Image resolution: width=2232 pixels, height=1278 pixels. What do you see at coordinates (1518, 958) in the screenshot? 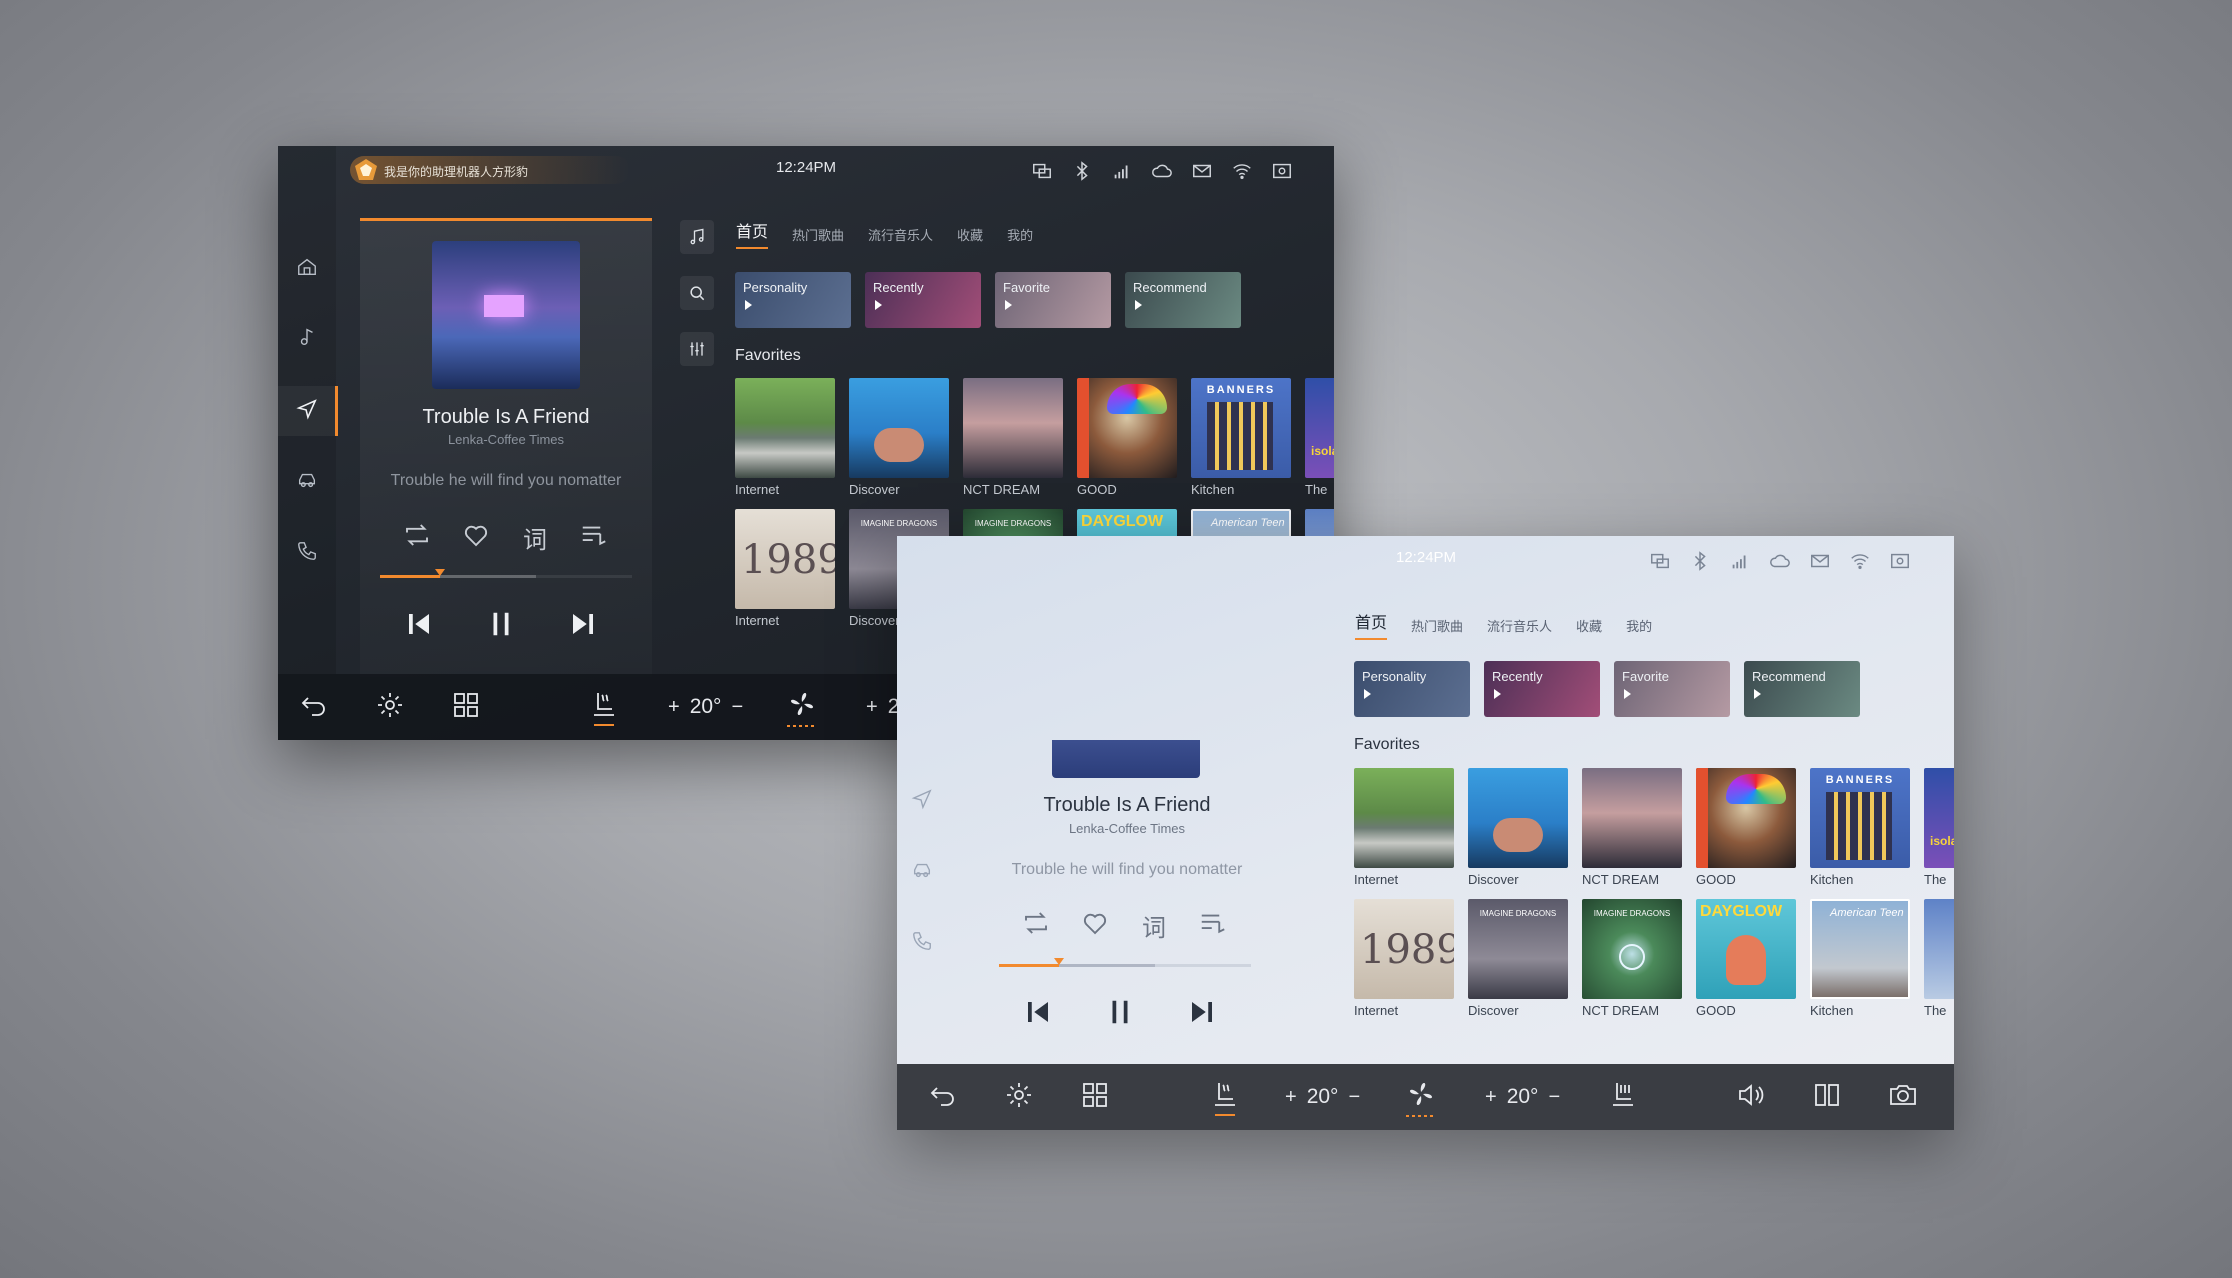
I see `album-item: IMAGINE DRAGONS Discover` at bounding box center [1518, 958].